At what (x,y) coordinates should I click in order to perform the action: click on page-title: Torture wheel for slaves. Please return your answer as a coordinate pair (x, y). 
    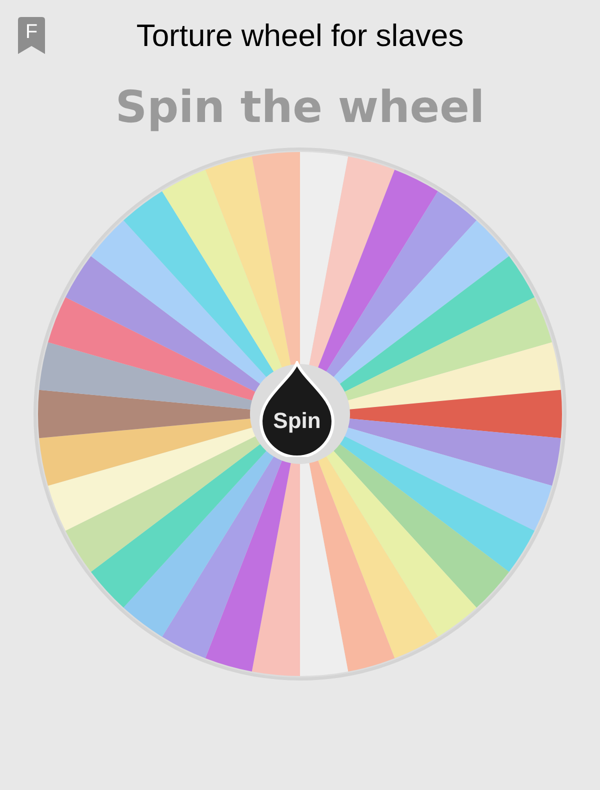
    Looking at the image, I should click on (300, 36).